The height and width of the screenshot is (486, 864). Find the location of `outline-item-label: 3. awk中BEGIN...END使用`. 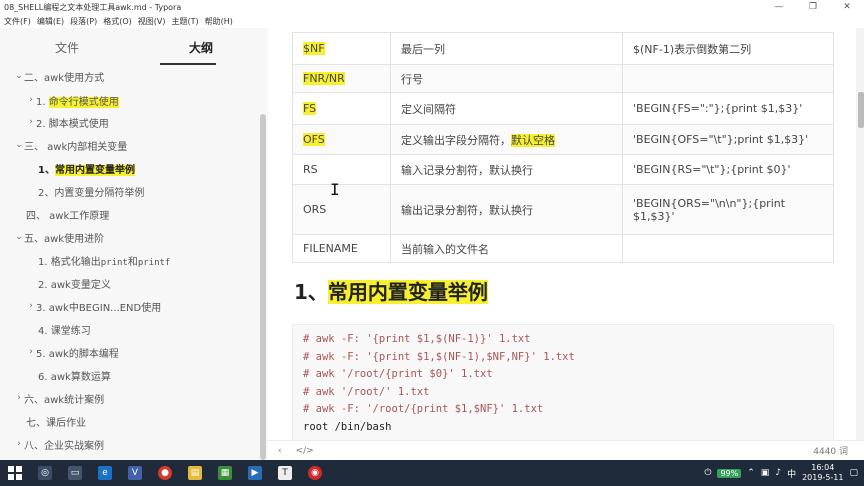

outline-item-label: 3. awk中BEGIN...END使用 is located at coordinates (99, 308).